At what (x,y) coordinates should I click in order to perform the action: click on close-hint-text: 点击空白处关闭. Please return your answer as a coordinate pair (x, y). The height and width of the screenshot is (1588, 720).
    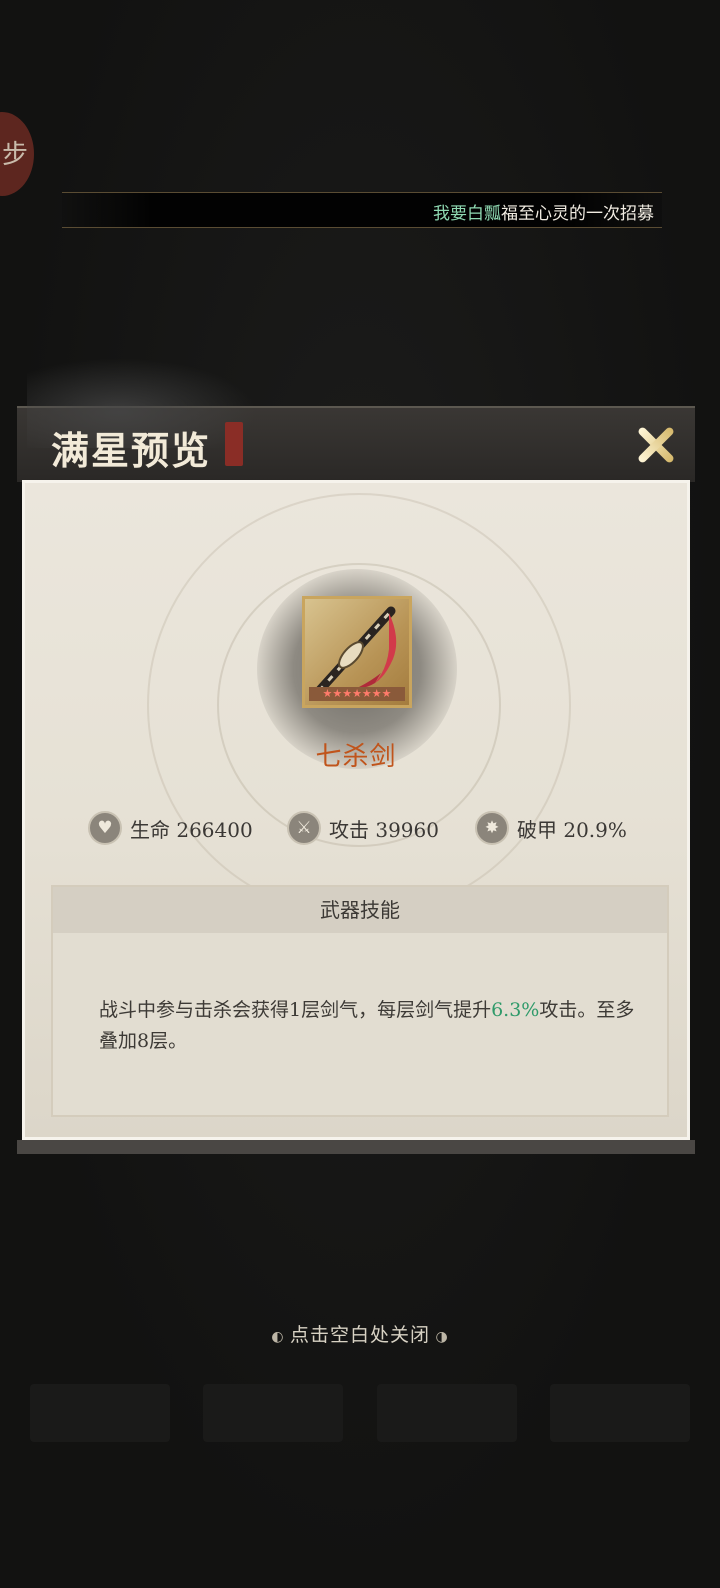
    Looking at the image, I should click on (359, 1335).